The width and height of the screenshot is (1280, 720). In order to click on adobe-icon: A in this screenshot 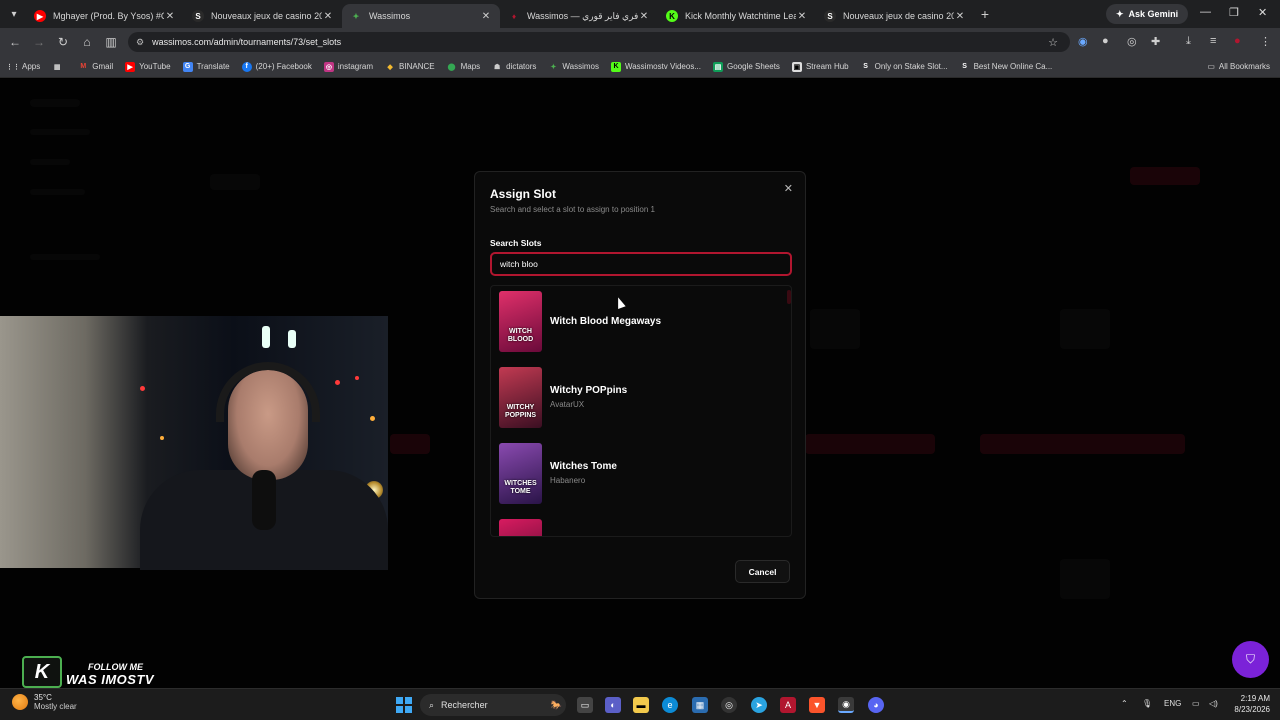, I will do `click(788, 705)`.